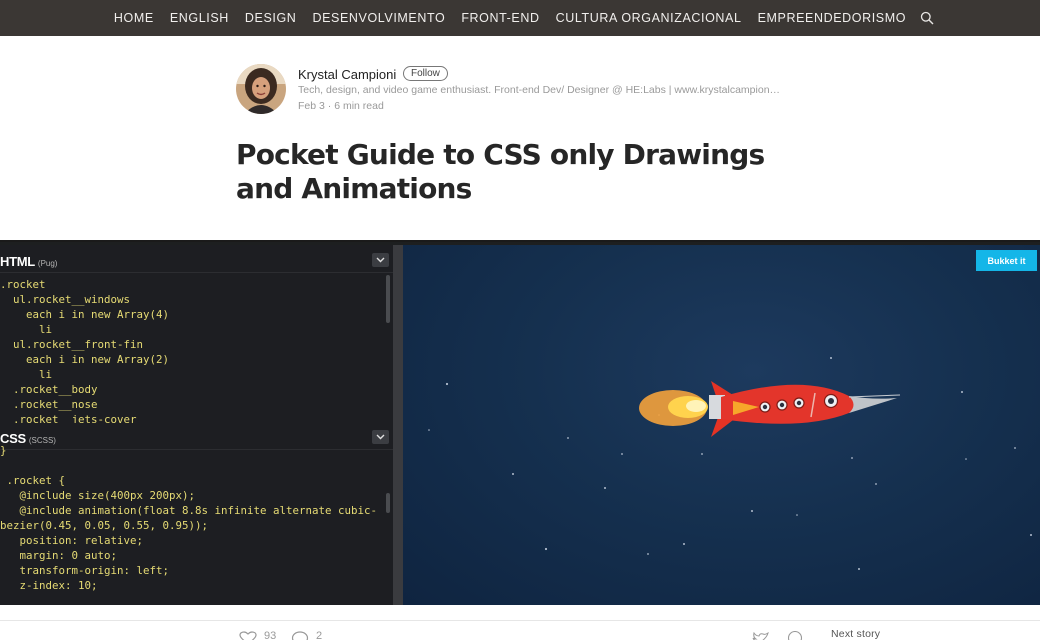 The image size is (1040, 640). I want to click on clap-count: 93, so click(270, 635).